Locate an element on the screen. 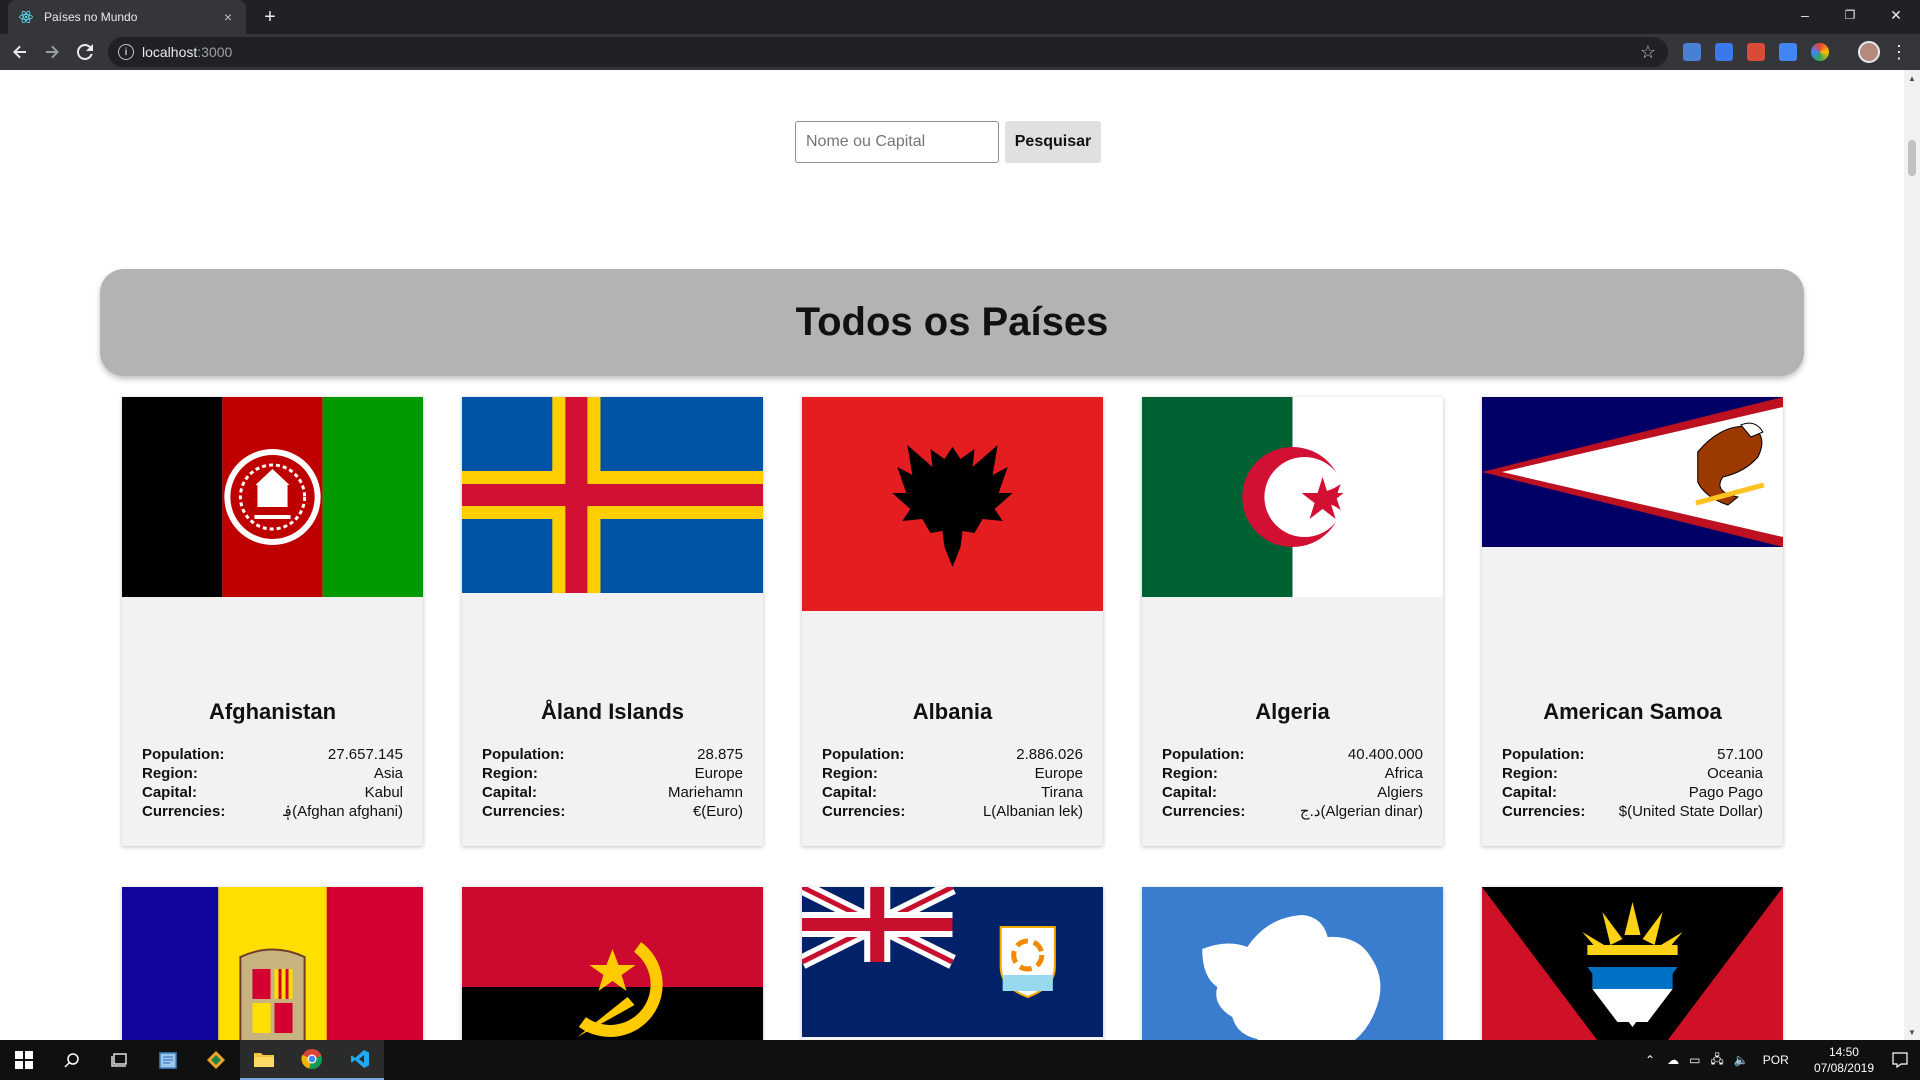 The height and width of the screenshot is (1080, 1920). scrollbar-thumb is located at coordinates (1912, 158).